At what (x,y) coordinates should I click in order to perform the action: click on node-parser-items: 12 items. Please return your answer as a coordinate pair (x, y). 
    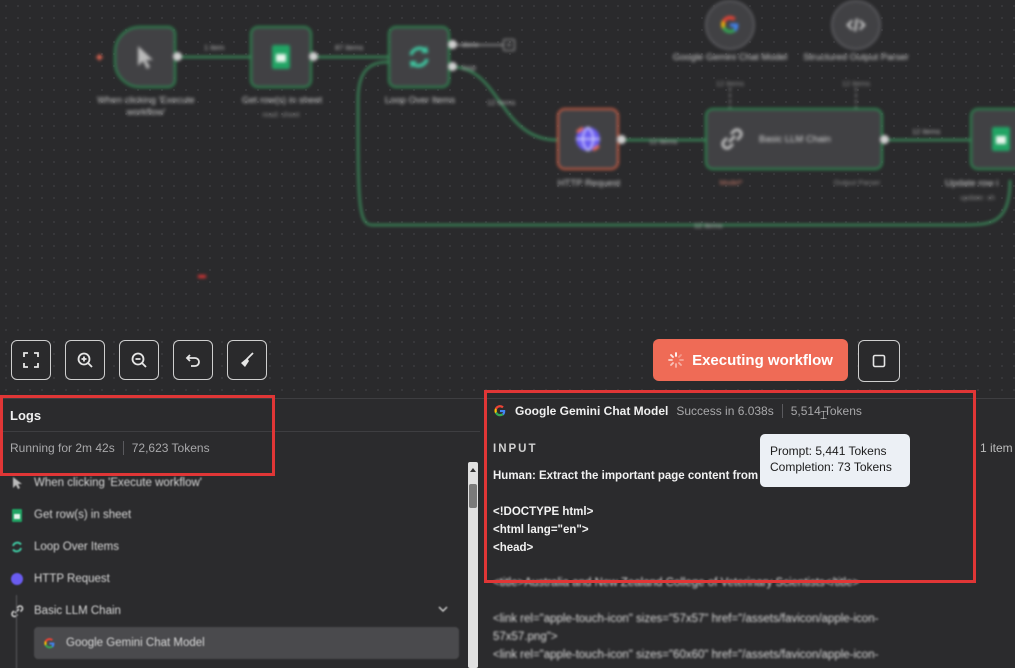
    Looking at the image, I should click on (856, 83).